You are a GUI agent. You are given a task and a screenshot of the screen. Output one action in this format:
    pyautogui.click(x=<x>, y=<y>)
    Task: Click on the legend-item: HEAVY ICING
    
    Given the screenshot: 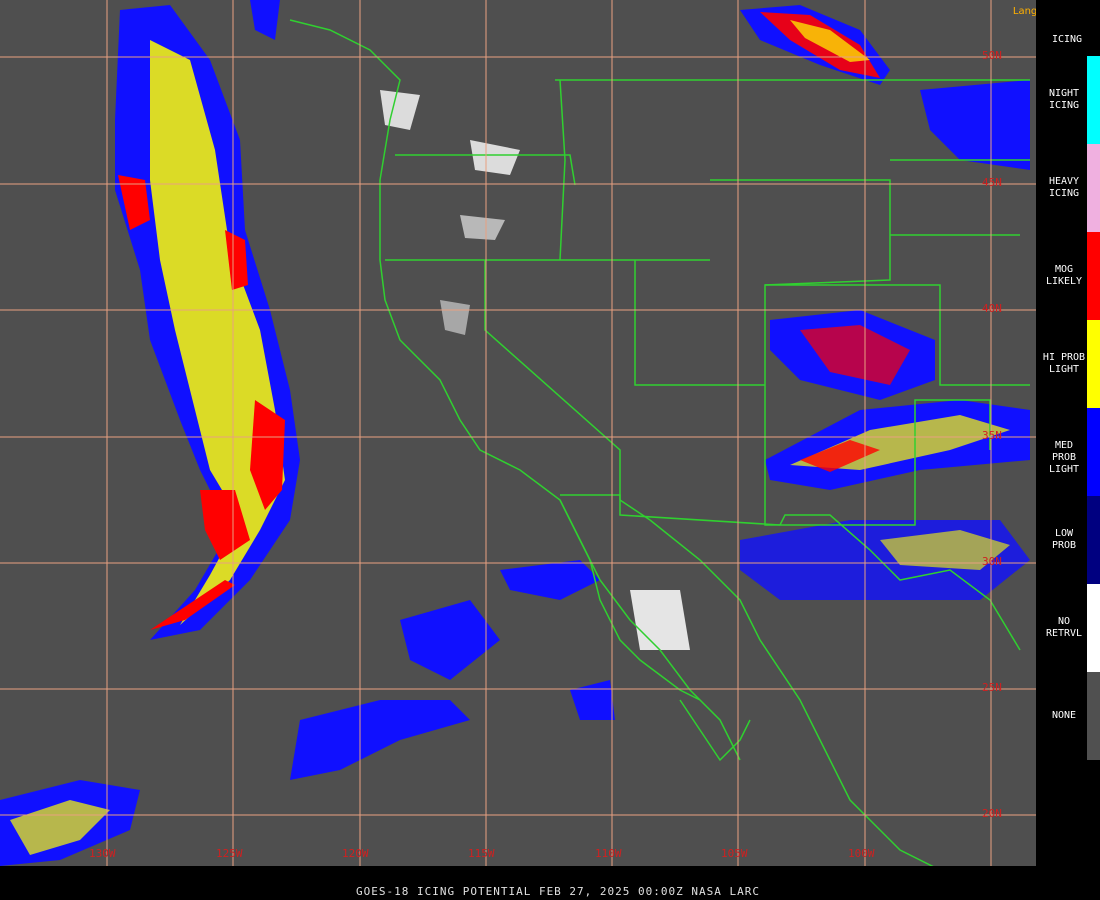 What is the action you would take?
    pyautogui.click(x=1068, y=188)
    